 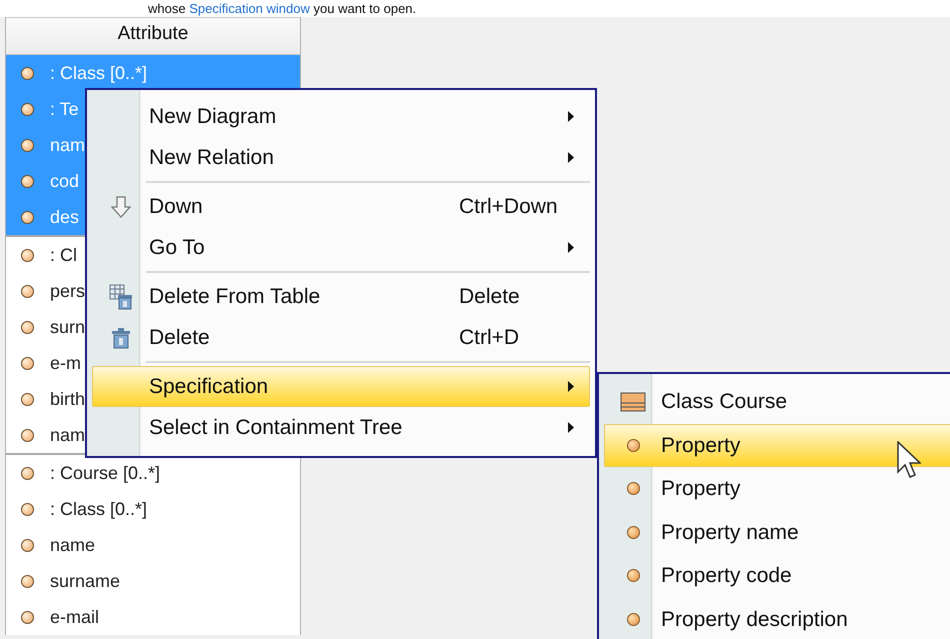 I want to click on menu-label: Select in Containment Tree, so click(x=276, y=427).